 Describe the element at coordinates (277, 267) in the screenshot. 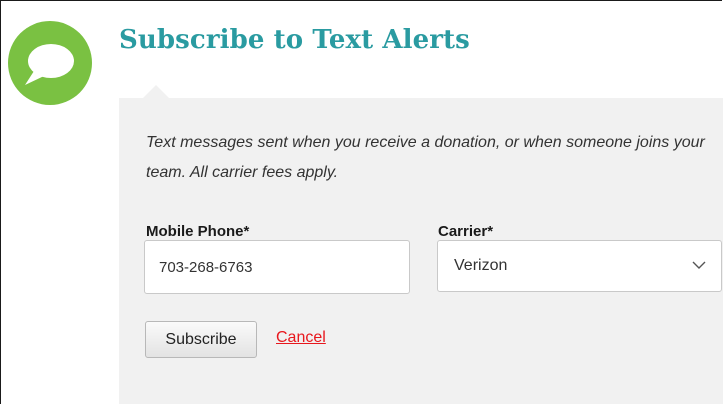

I see `mobile-phone-input` at that location.